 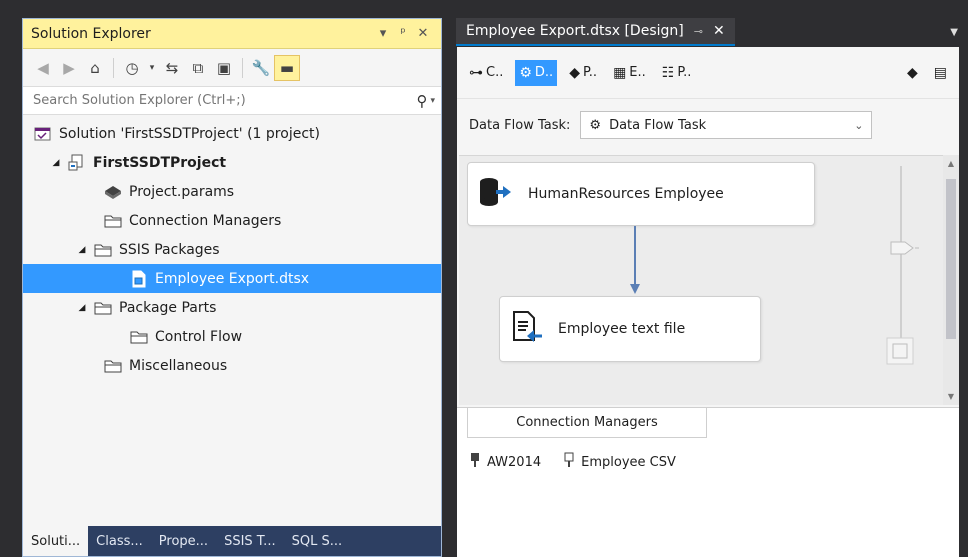 What do you see at coordinates (514, 462) in the screenshot?
I see `connection-label: AW2014` at bounding box center [514, 462].